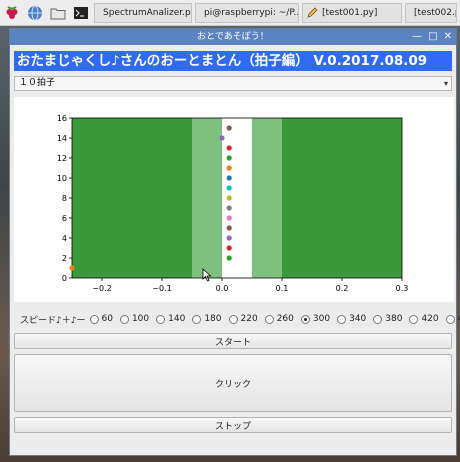 Image resolution: width=460 pixels, height=462 pixels. I want to click on speed-label: スピード♪＋♪ー, so click(53, 320).